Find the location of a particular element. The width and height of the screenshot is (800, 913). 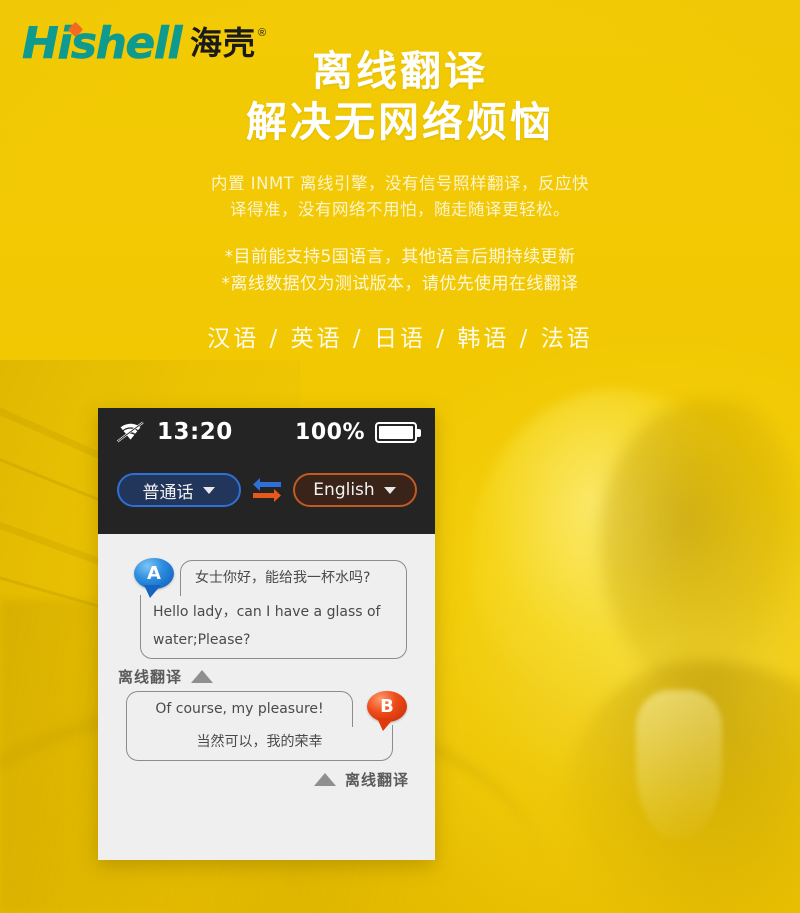

phone-top-section: 13:20 100% 普通话 English is located at coordinates (266, 471).